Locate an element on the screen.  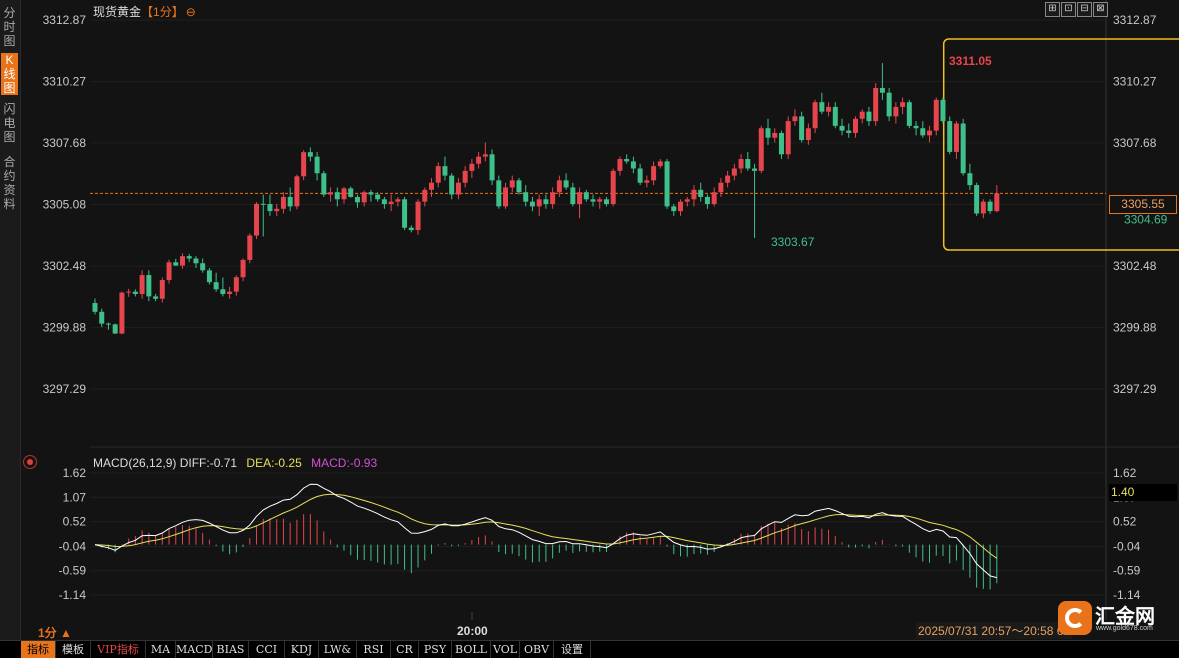
toolbar-item-0: 指标 is located at coordinates (38, 649).